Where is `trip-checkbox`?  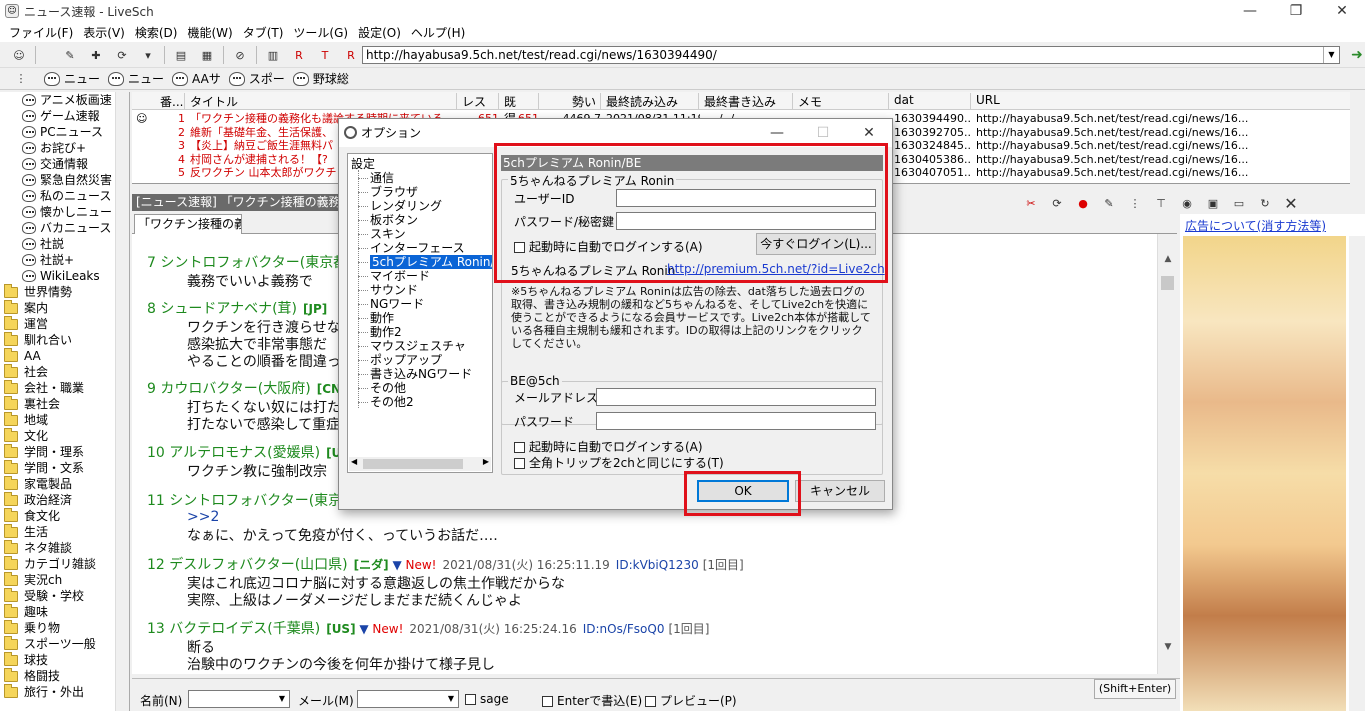 trip-checkbox is located at coordinates (519, 463).